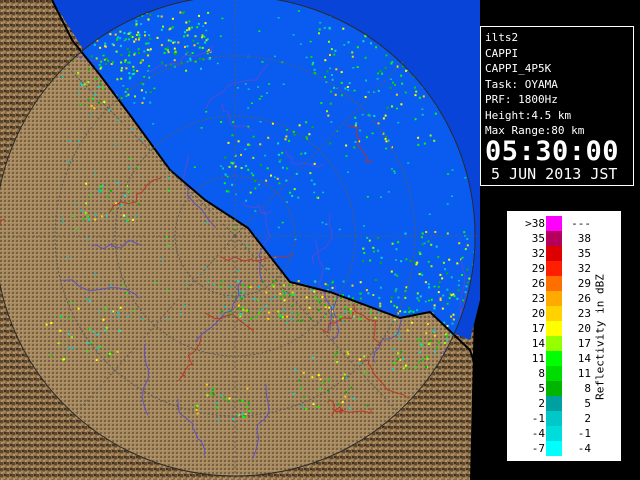  Describe the element at coordinates (541, 388) in the screenshot. I see `legend-lower-bound: 5` at that location.